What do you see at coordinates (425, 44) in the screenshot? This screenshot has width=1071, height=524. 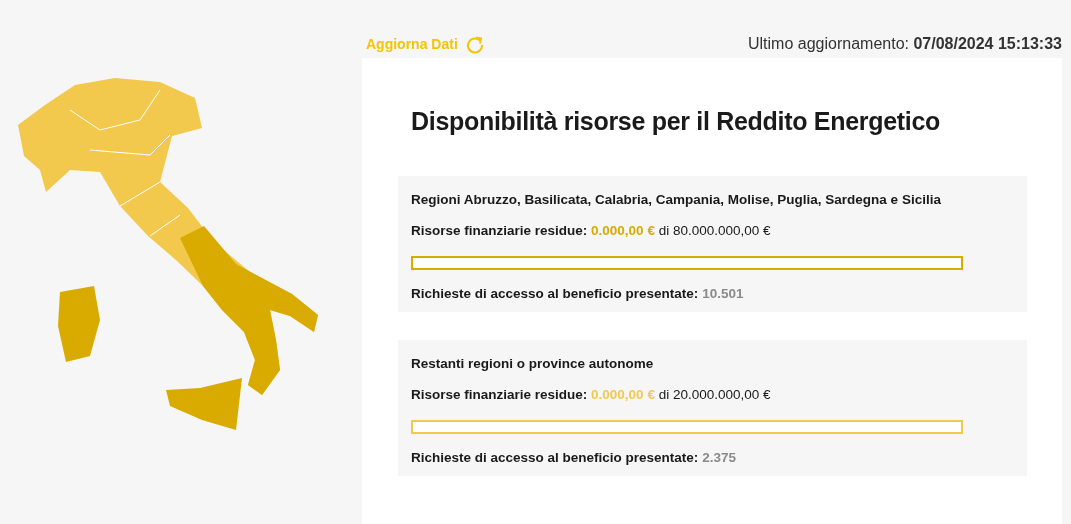 I see `refresh-link: Aggiorna Dati` at bounding box center [425, 44].